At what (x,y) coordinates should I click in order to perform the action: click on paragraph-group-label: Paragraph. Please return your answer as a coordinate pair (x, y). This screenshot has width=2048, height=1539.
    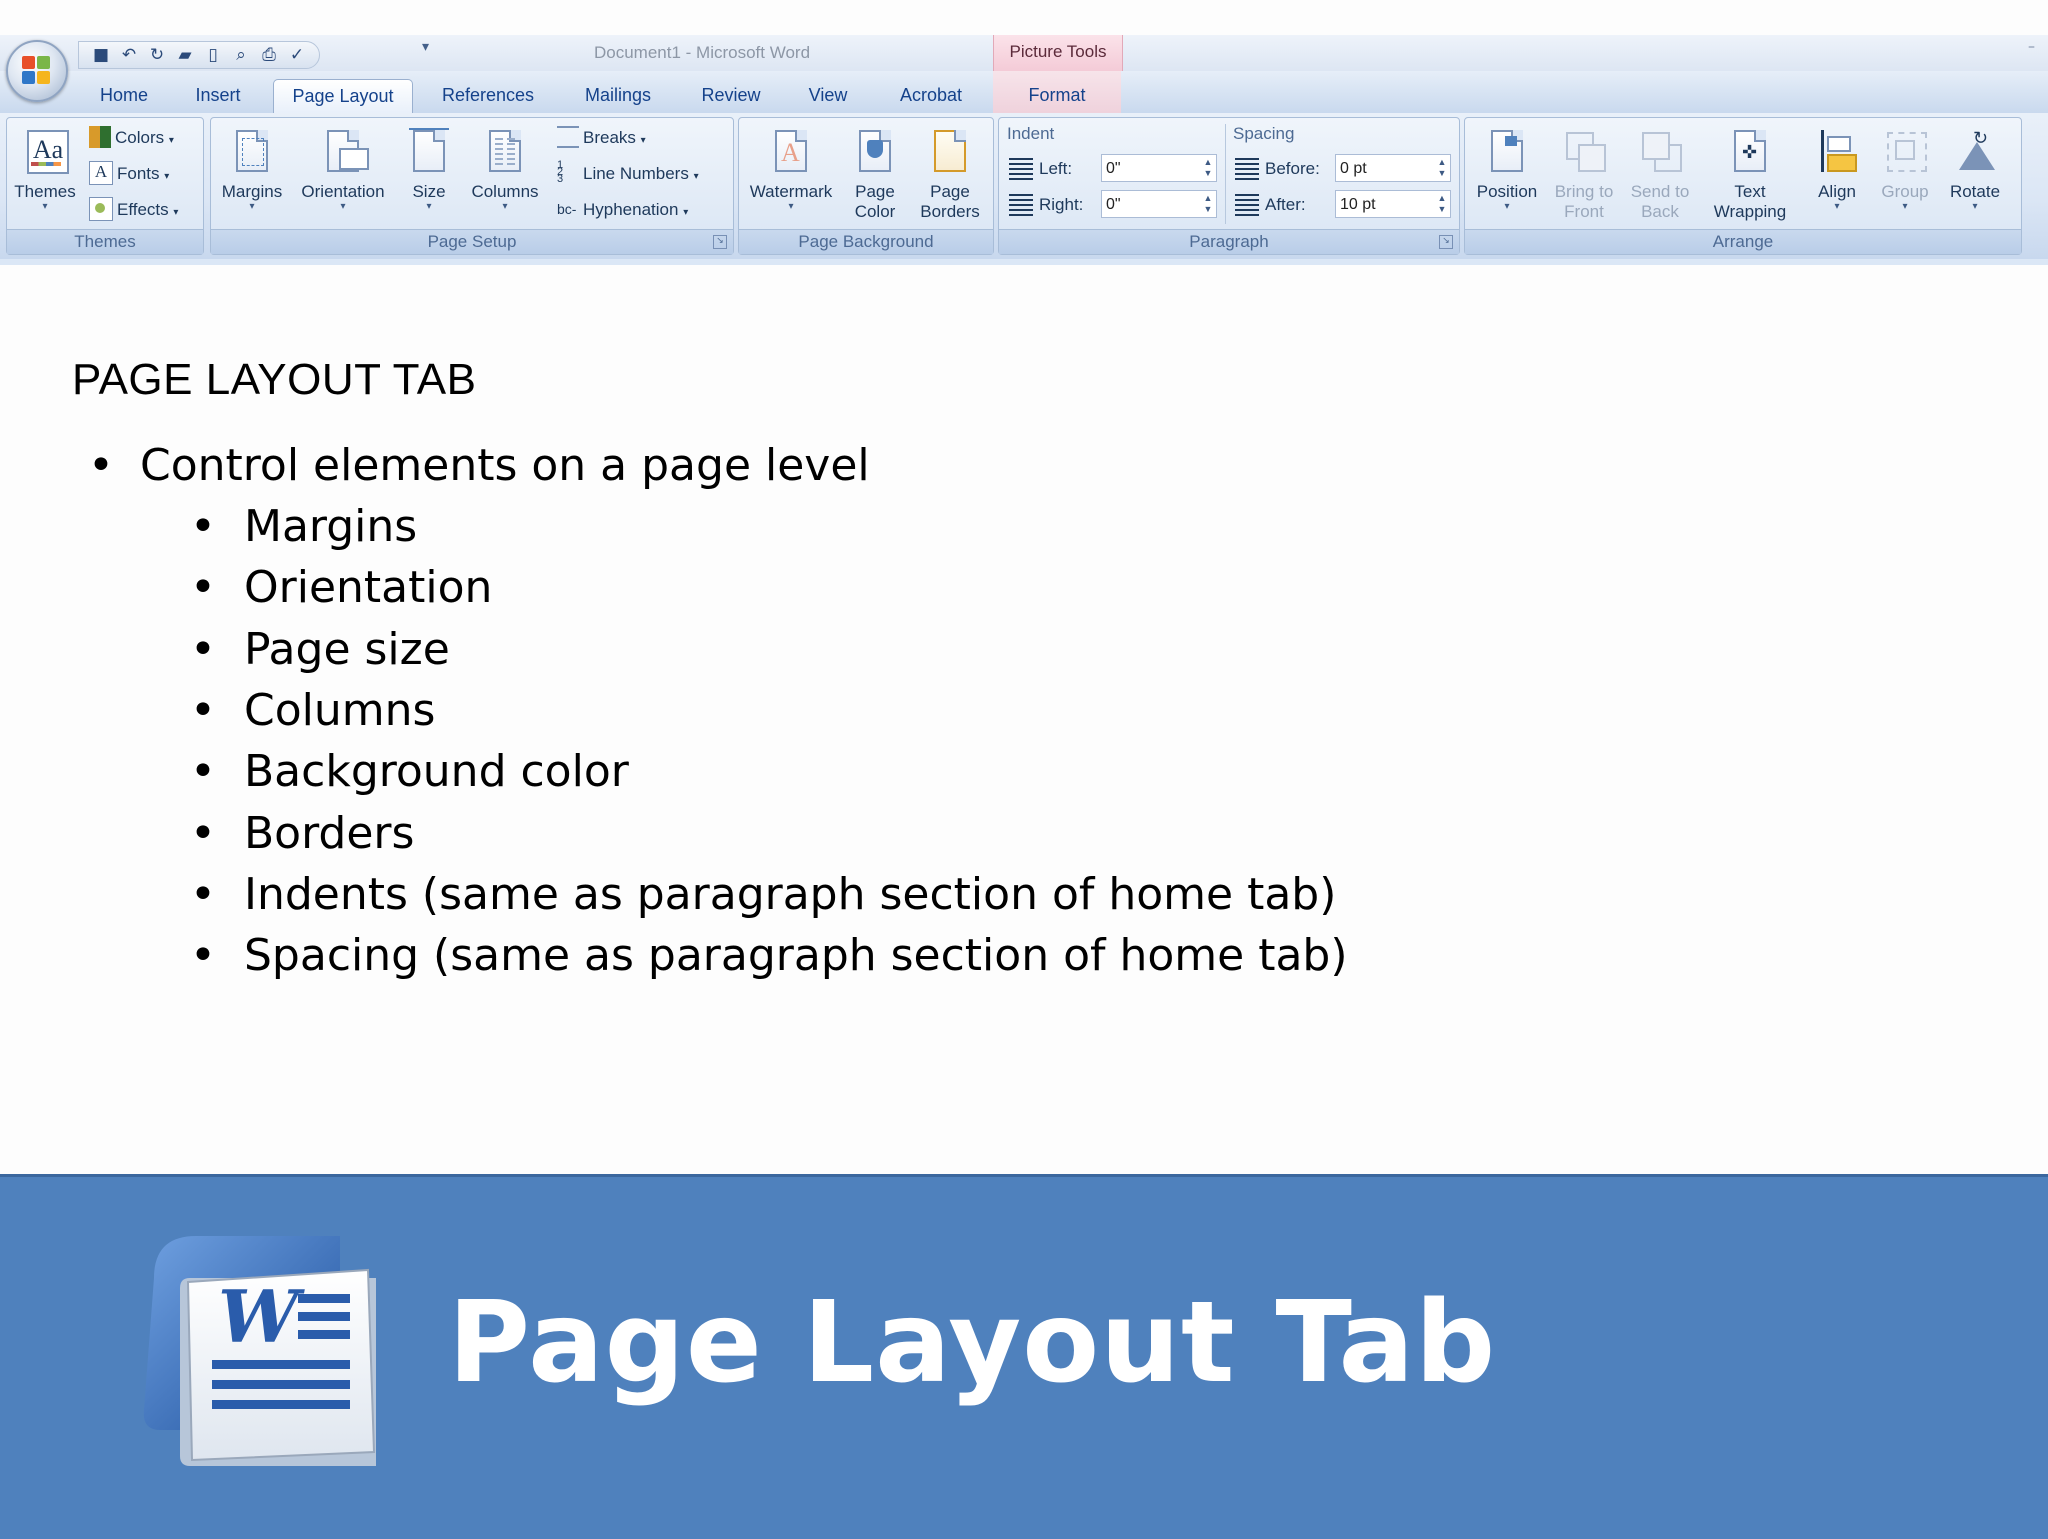
    Looking at the image, I should click on (1229, 241).